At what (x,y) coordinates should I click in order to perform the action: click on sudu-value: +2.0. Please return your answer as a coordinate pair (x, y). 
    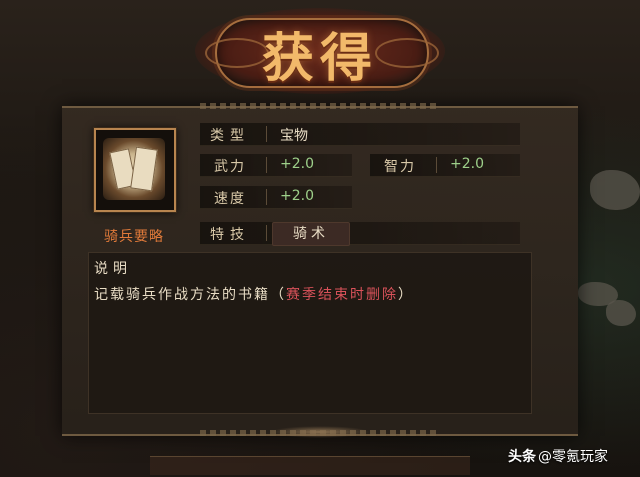
    Looking at the image, I should click on (297, 196).